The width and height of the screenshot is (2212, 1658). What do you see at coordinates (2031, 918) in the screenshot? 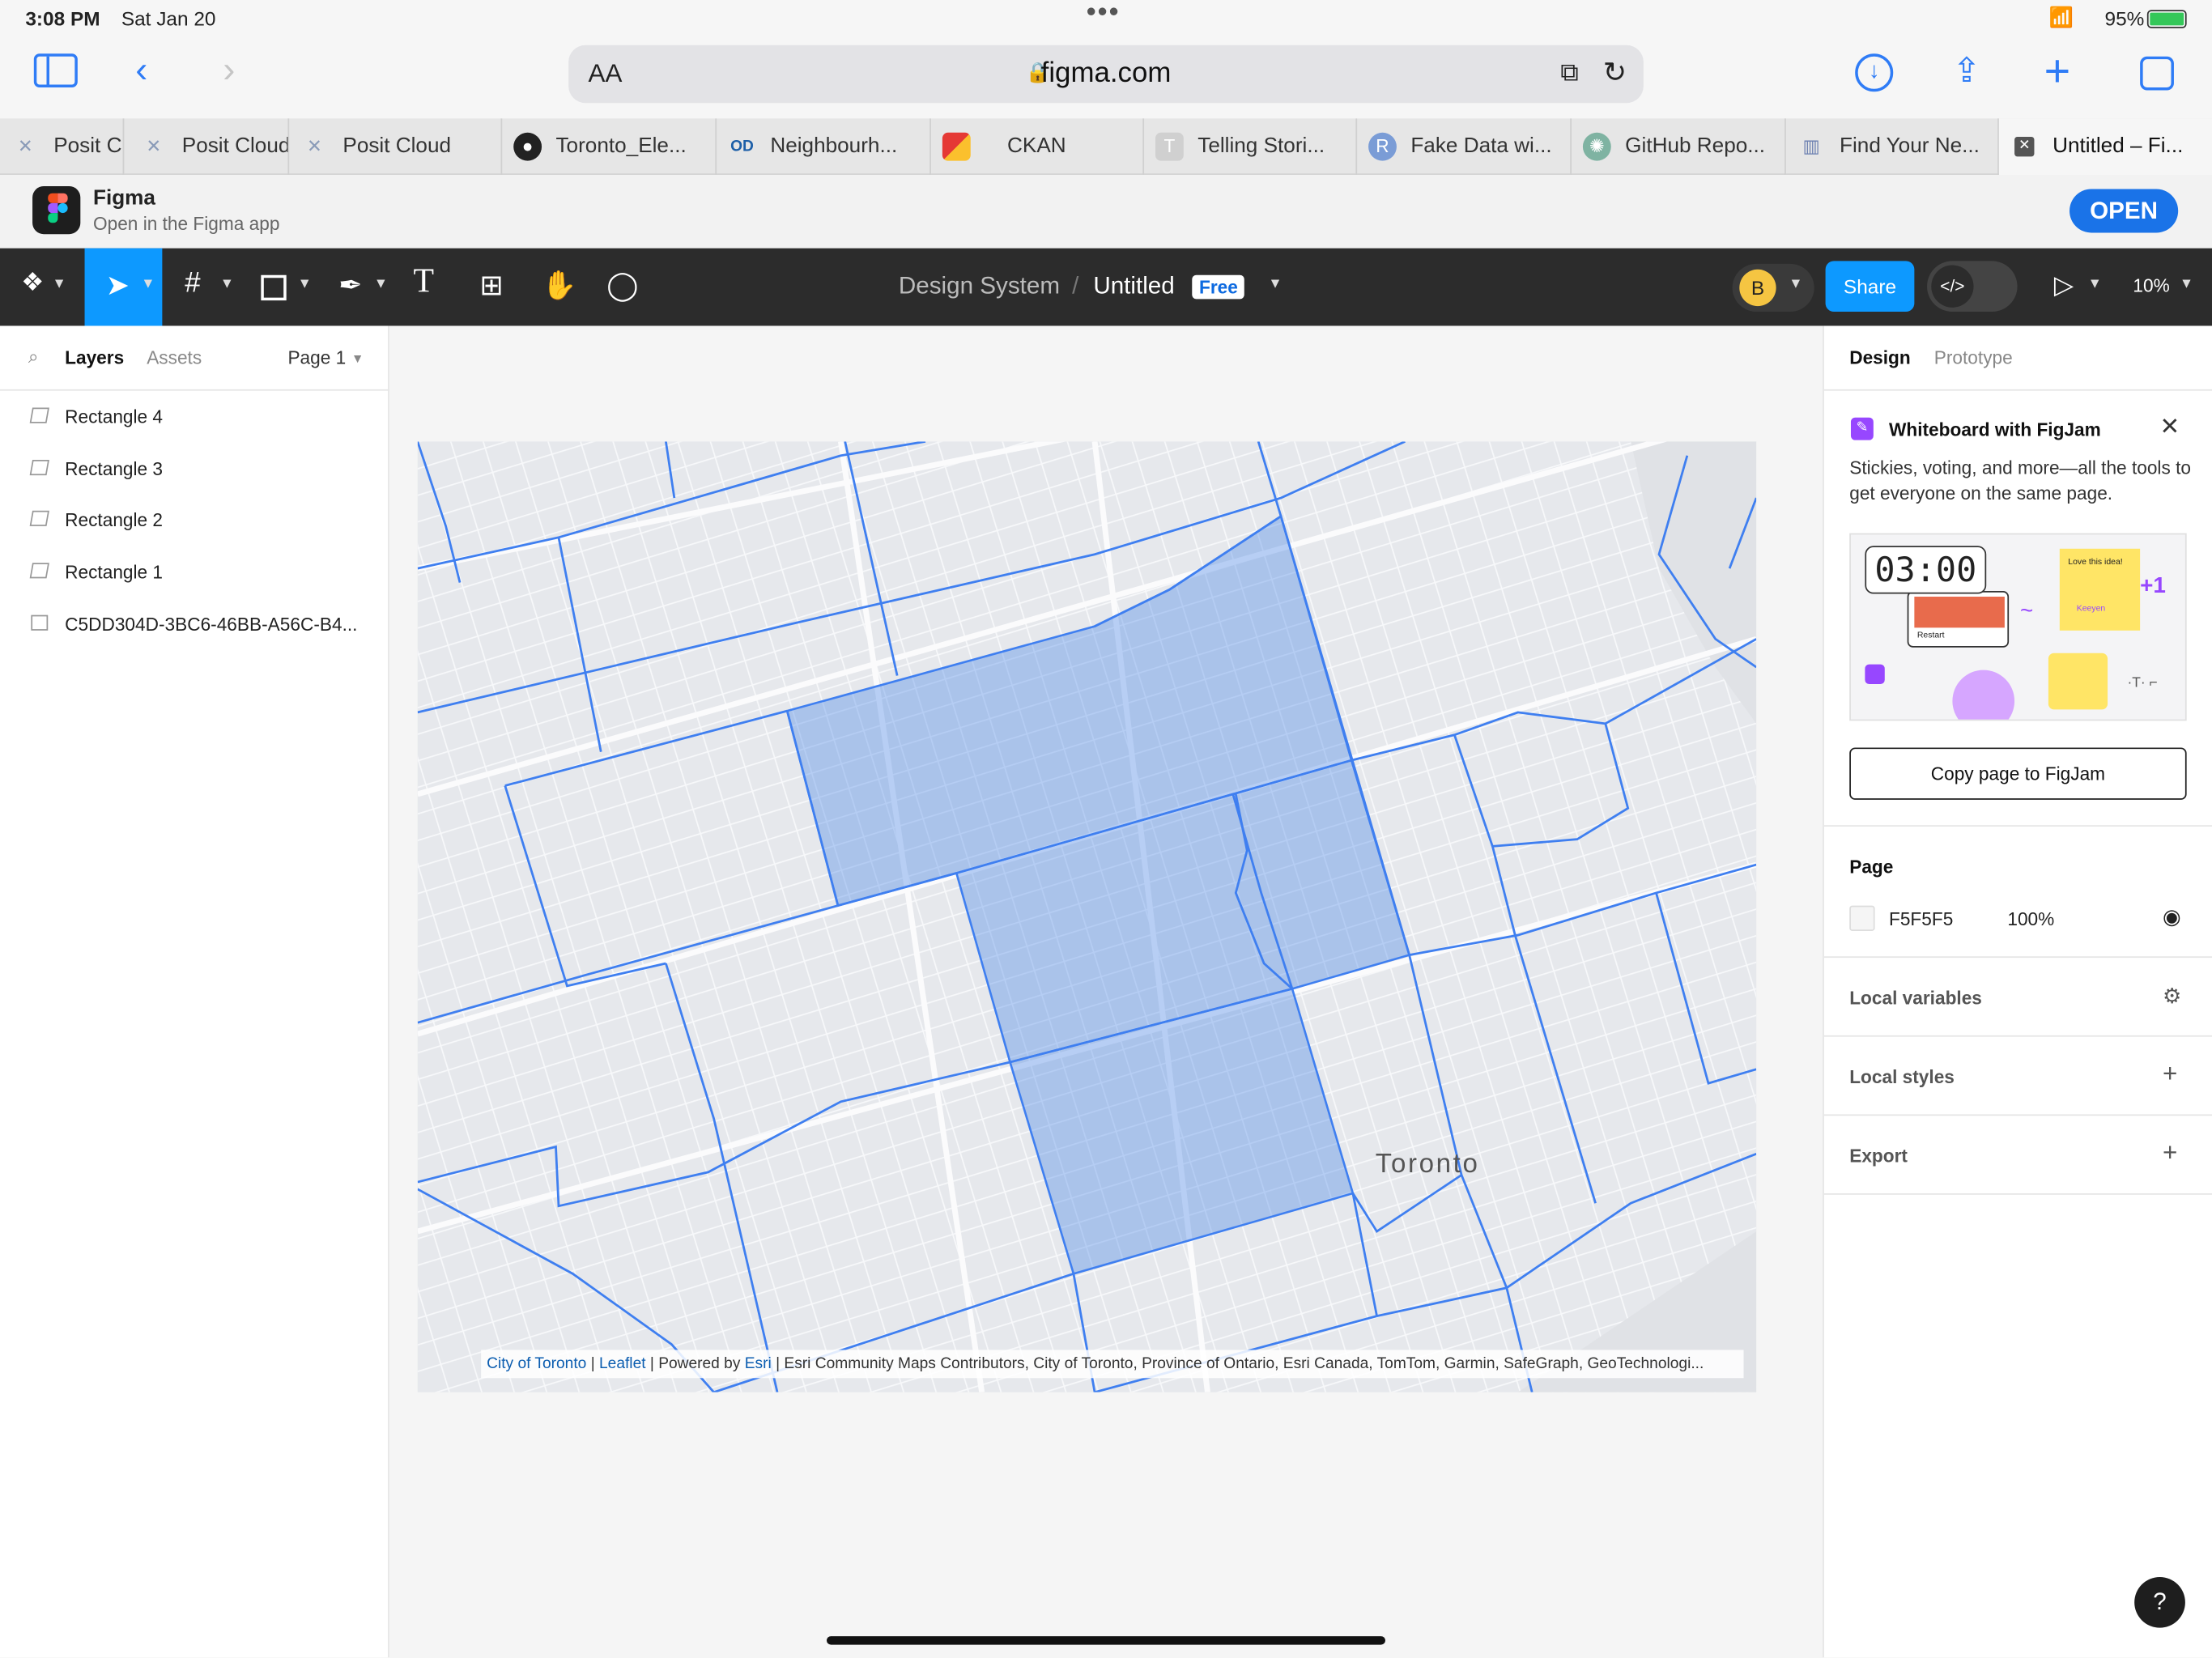
I see `page-color-opacity: 100%` at bounding box center [2031, 918].